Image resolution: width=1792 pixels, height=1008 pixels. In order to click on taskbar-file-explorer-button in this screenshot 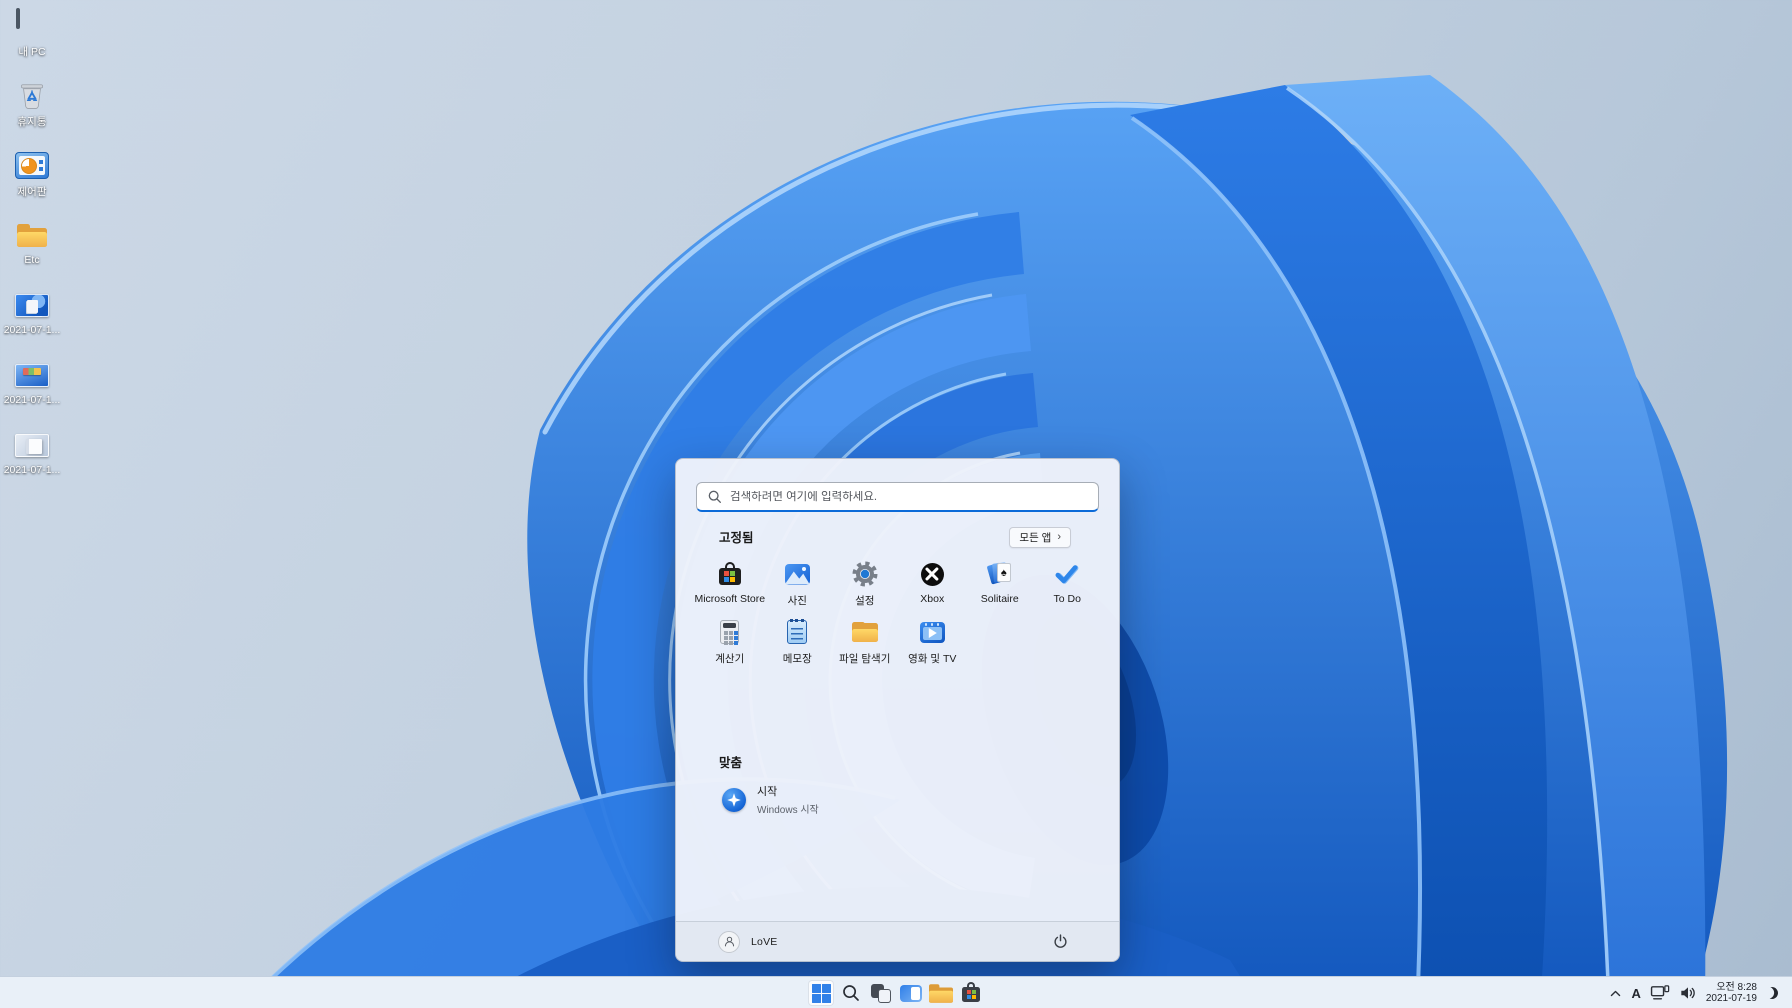, I will do `click(941, 992)`.